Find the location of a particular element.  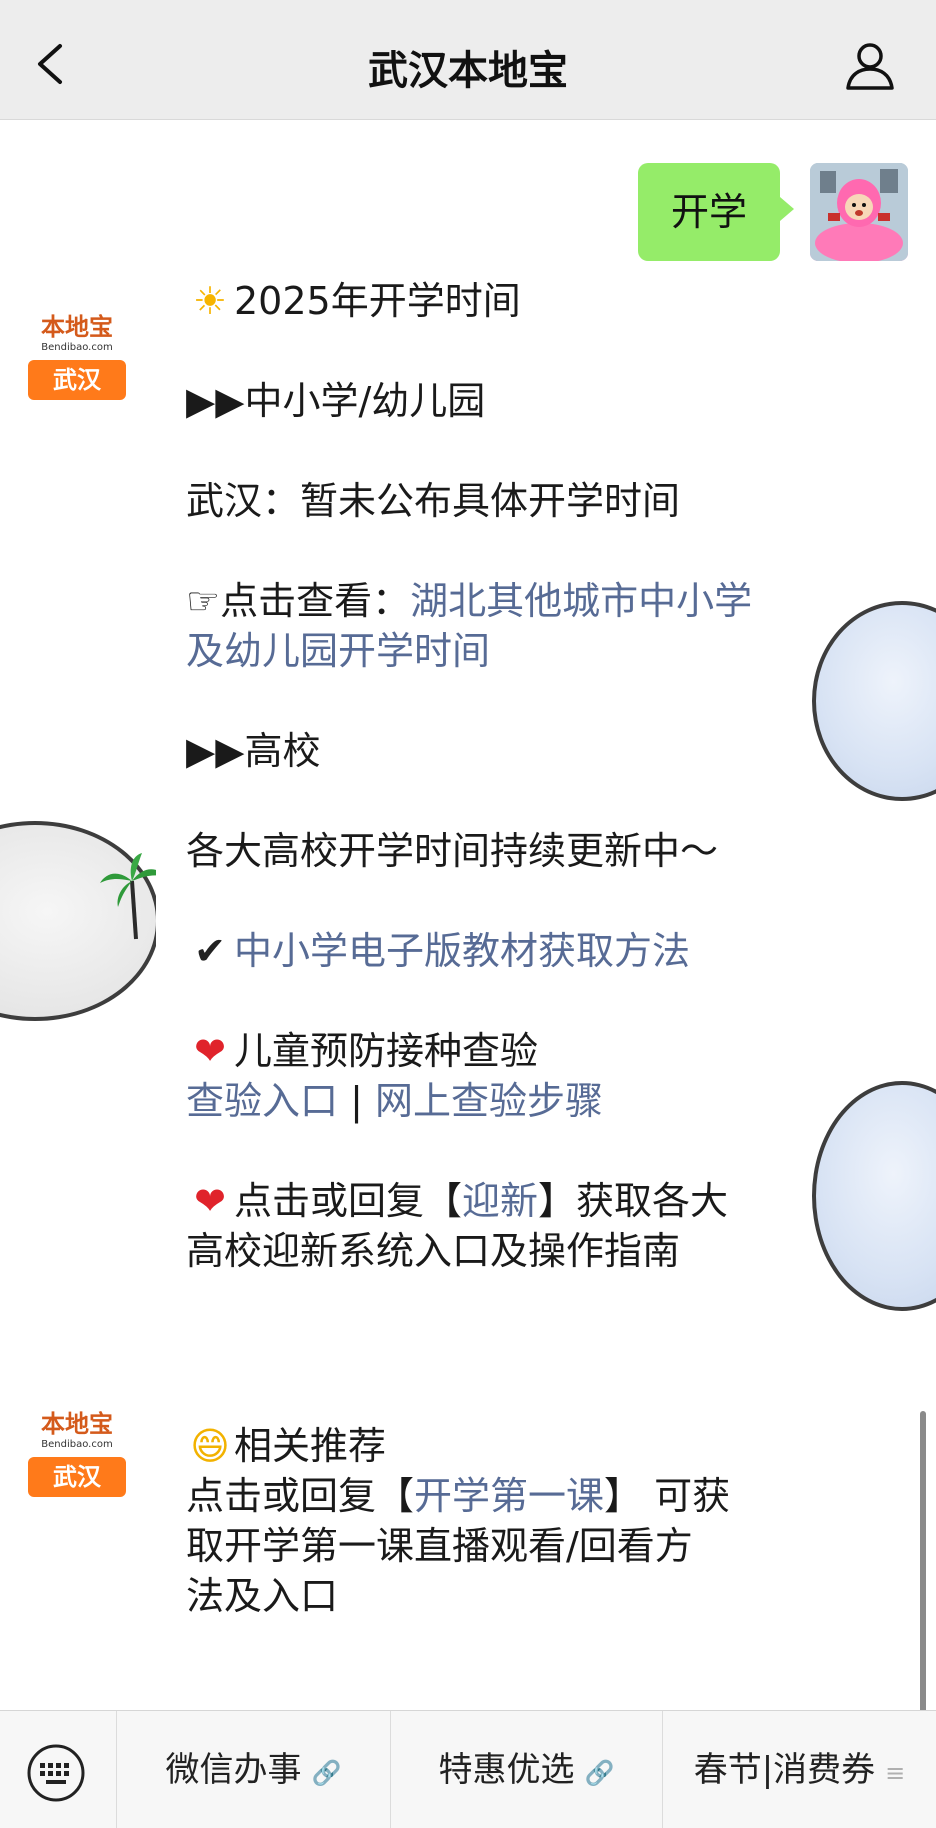

welcome-line: ❤ 点击或回复【迎新】获取各大 is located at coordinates (483, 1201).